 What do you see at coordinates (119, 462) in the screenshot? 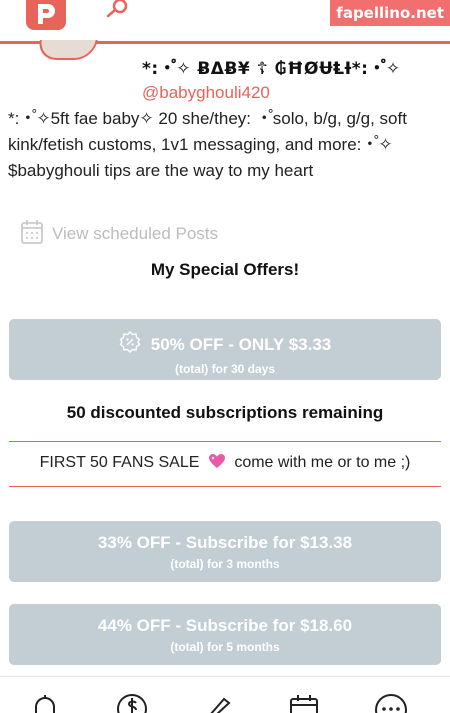
I see `sale-text-before: FIRST 50 FANS SALE` at bounding box center [119, 462].